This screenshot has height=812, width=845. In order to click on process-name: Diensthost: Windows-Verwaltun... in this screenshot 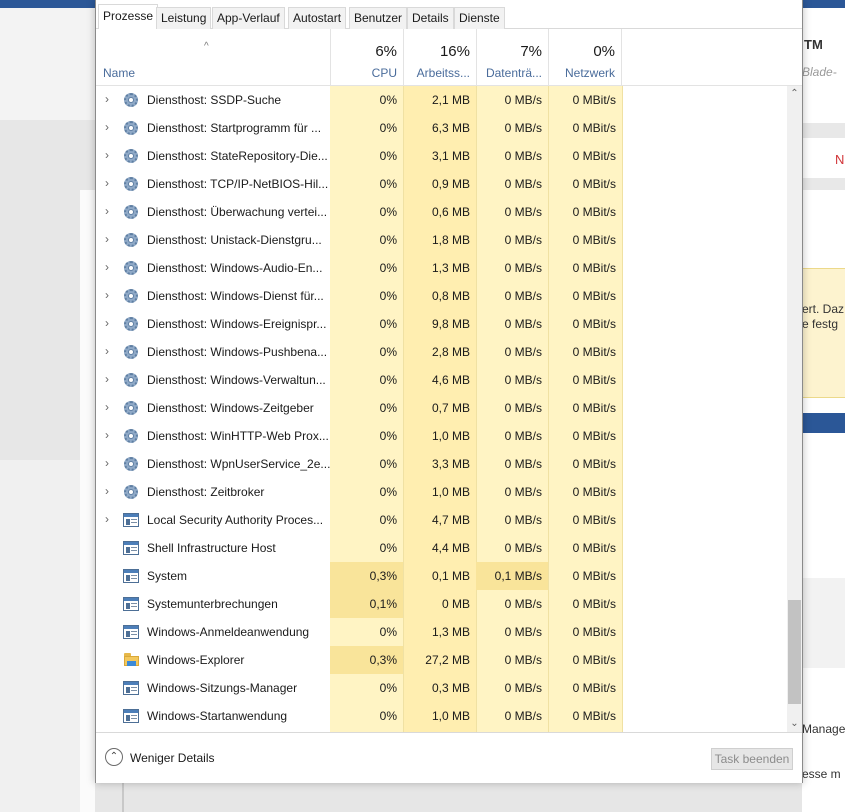, I will do `click(236, 380)`.